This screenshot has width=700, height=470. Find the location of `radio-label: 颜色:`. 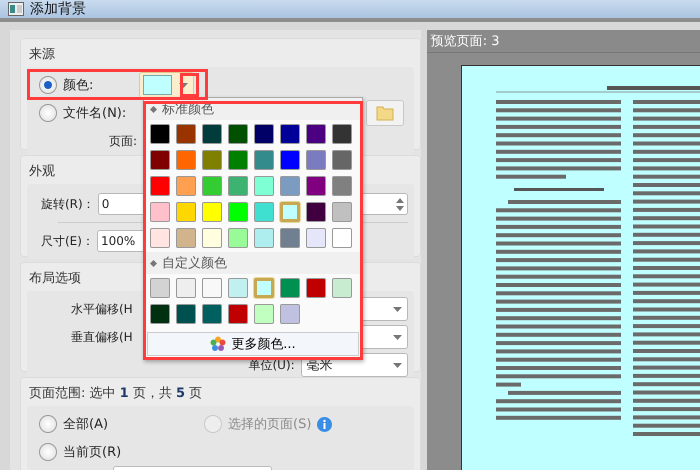

radio-label: 颜色: is located at coordinates (78, 85).